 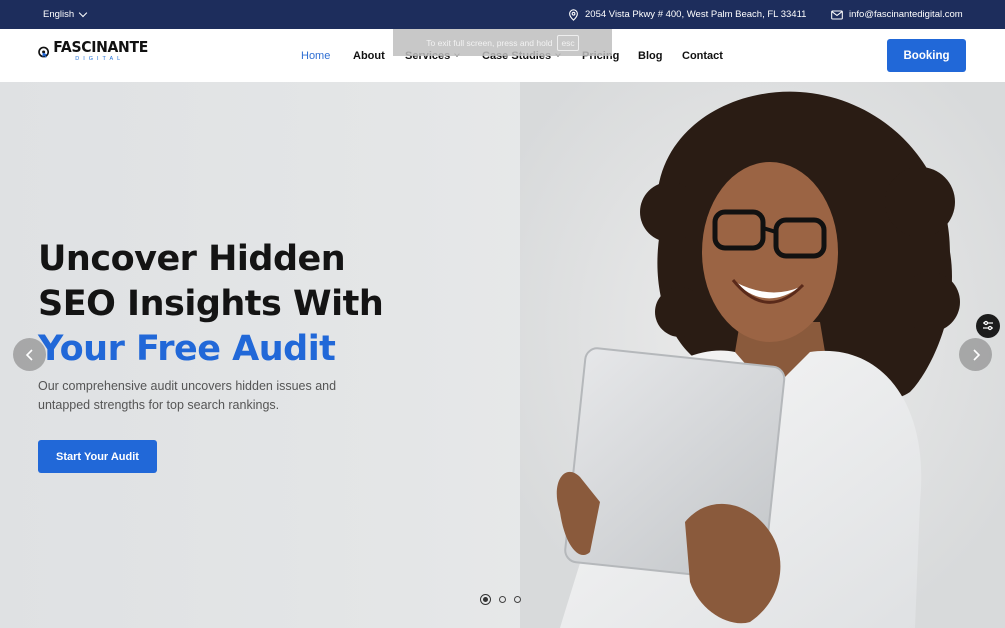 What do you see at coordinates (573, 14) in the screenshot?
I see `map-pin-icon` at bounding box center [573, 14].